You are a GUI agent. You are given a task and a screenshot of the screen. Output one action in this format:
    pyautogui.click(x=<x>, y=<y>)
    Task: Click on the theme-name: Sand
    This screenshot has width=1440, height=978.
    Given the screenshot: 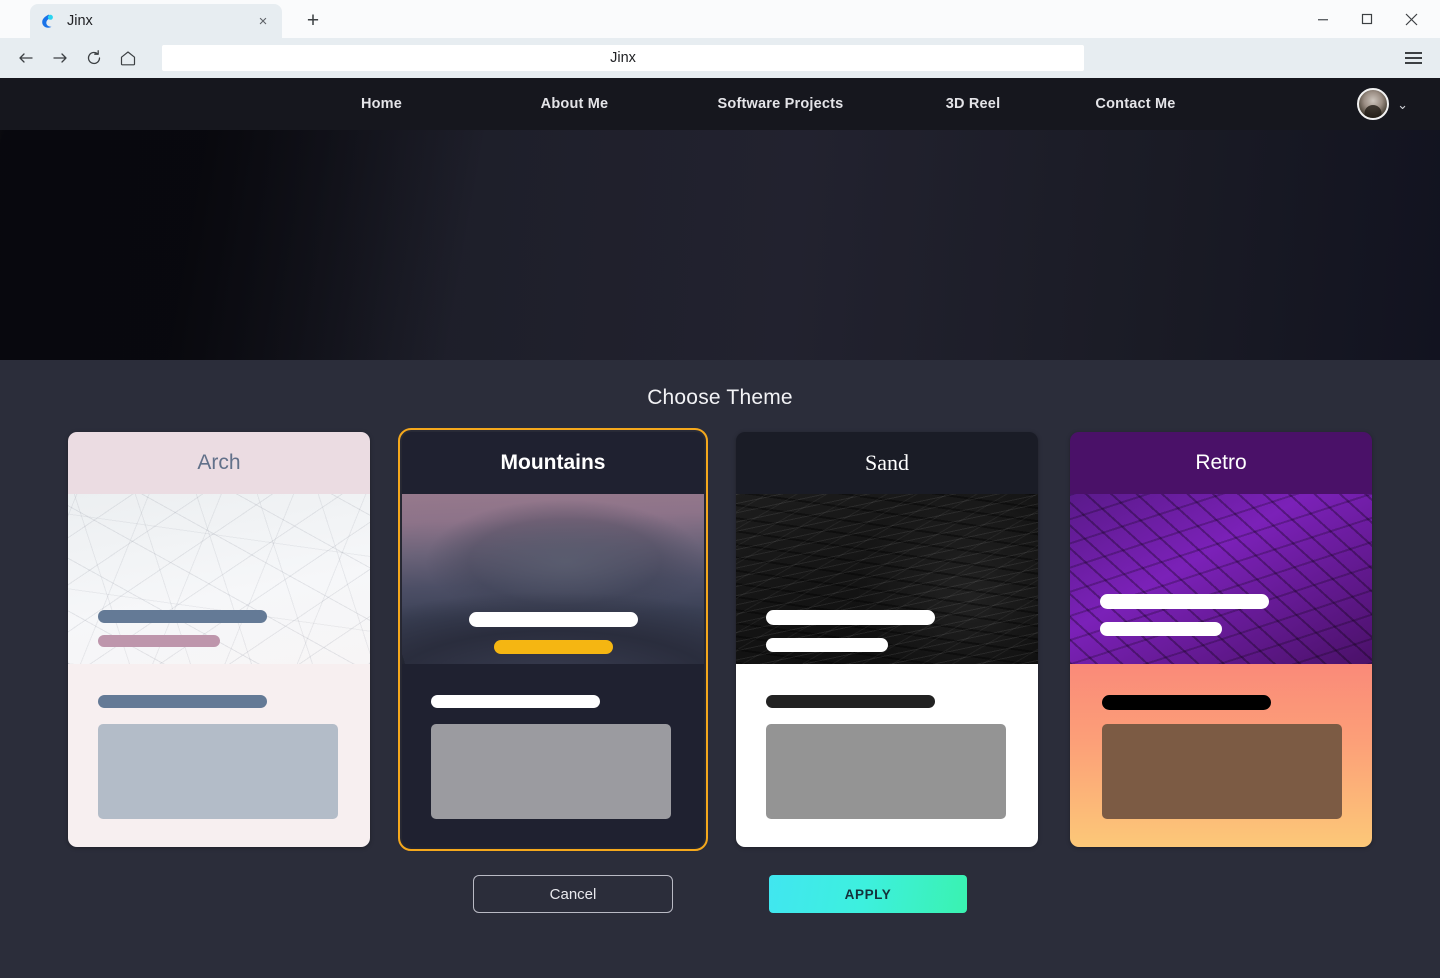 What is the action you would take?
    pyautogui.click(x=887, y=462)
    